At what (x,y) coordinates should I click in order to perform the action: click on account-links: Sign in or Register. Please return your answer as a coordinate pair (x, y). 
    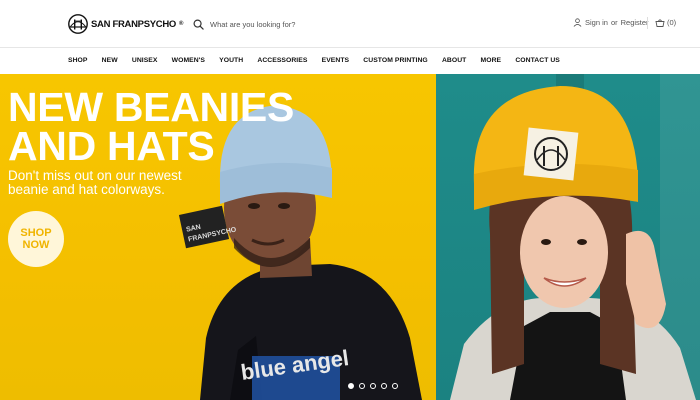
    Looking at the image, I should click on (611, 22).